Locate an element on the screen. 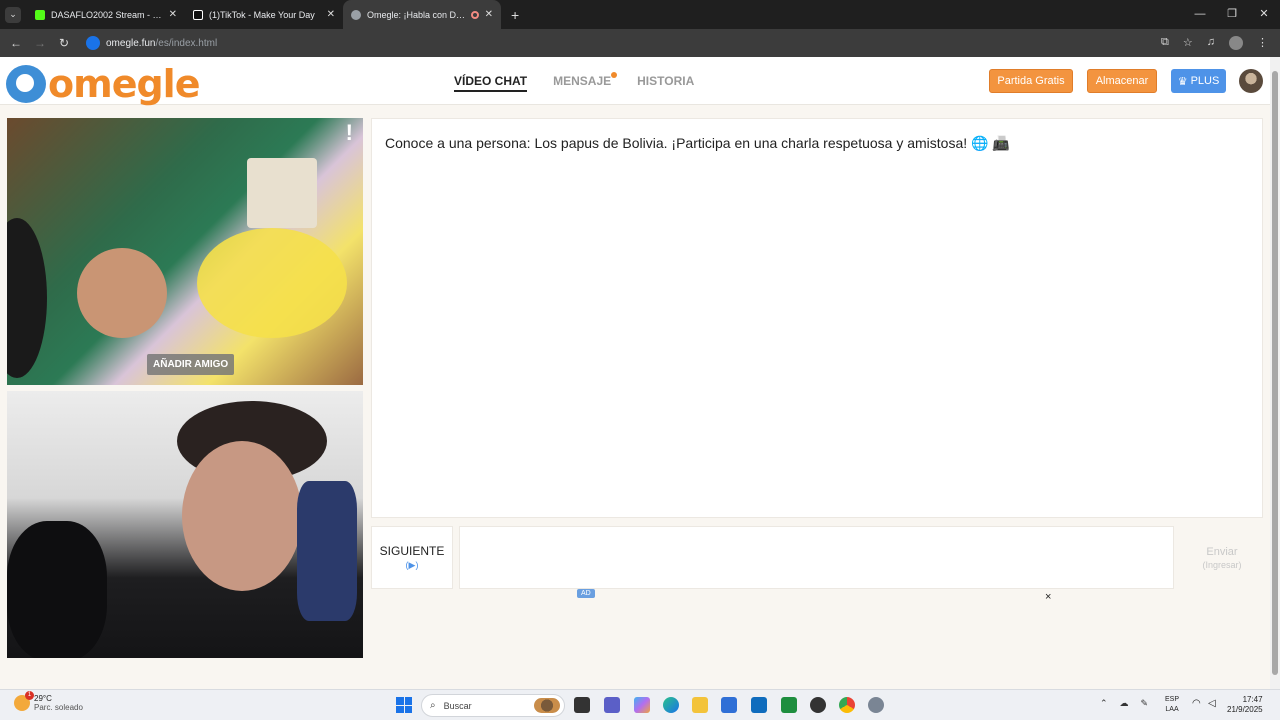  lang-top: ESP is located at coordinates (1172, 699).